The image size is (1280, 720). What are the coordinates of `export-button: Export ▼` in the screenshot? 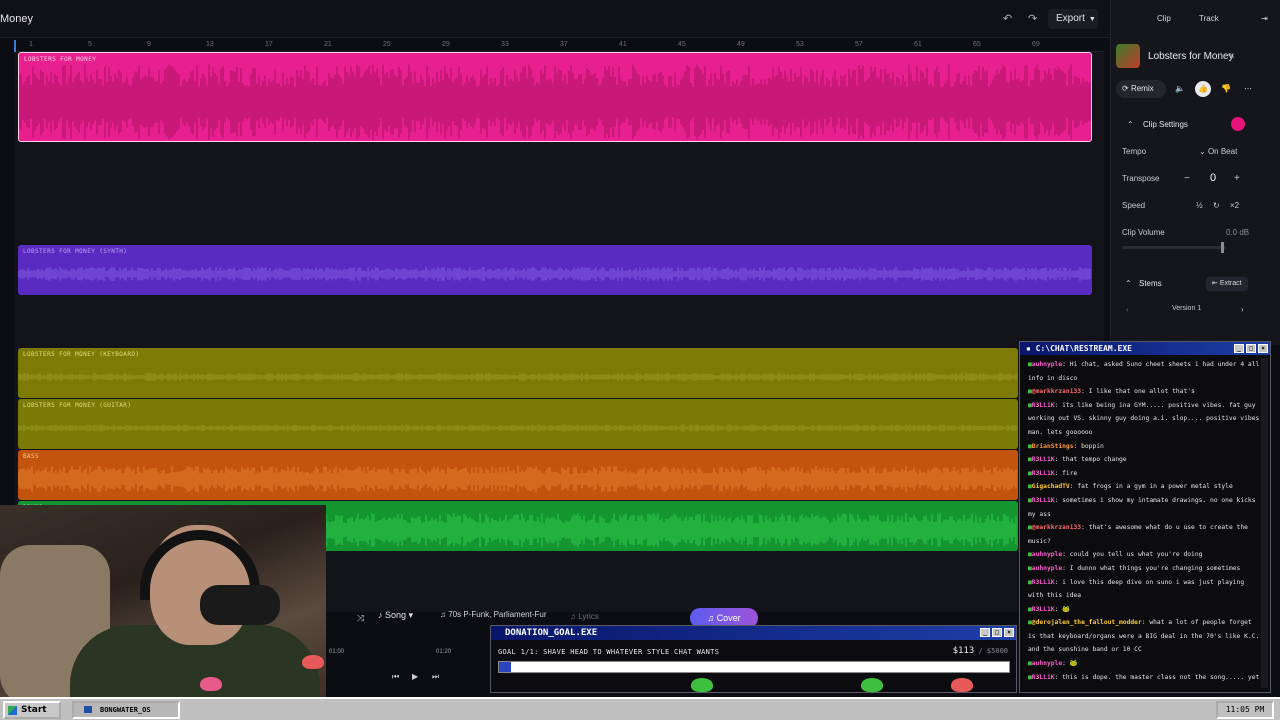 It's located at (1073, 19).